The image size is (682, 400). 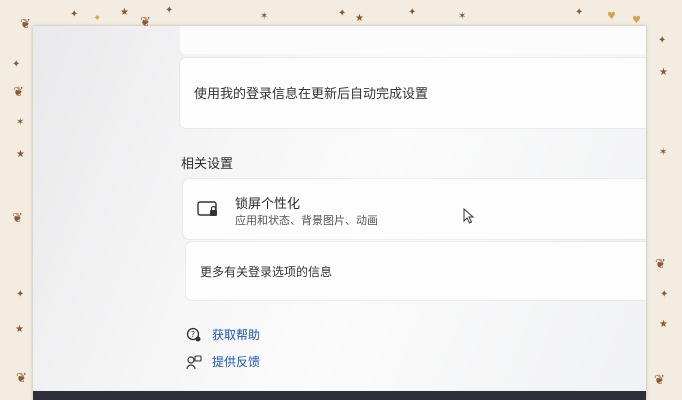 I want to click on get-help-label: 获取帮助, so click(x=236, y=335).